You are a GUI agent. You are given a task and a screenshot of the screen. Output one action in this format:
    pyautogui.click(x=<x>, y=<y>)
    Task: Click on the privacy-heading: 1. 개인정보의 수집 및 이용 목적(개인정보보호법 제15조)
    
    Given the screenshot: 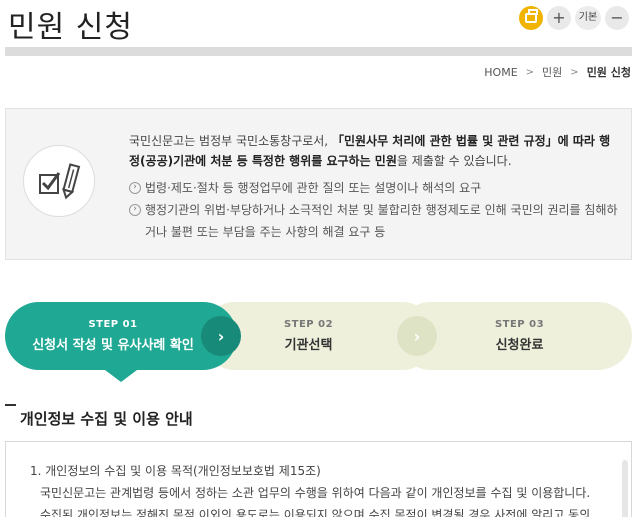 What is the action you would take?
    pyautogui.click(x=175, y=471)
    